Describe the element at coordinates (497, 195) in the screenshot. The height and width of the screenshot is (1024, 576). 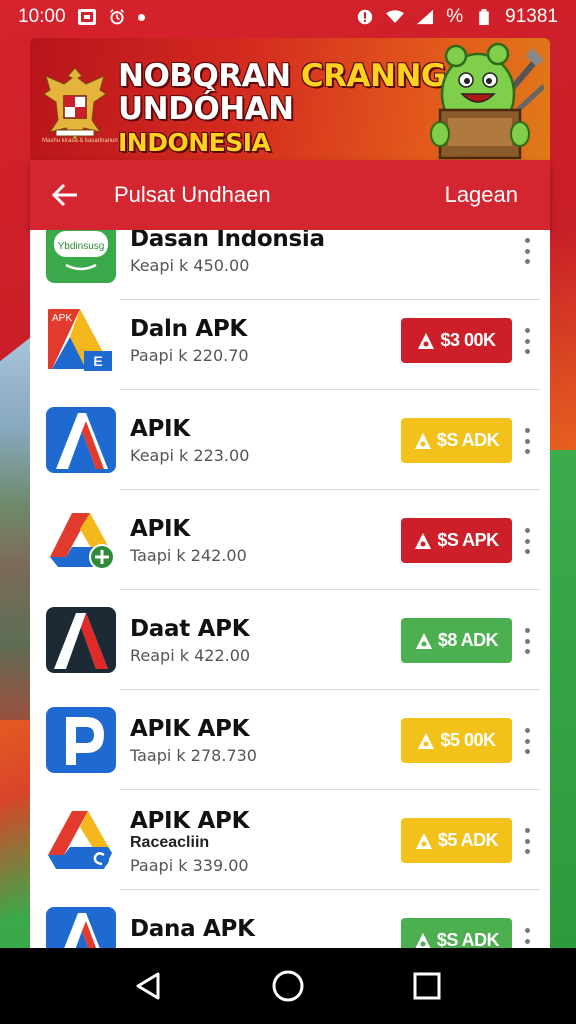
I see `header-action-button: Lagean` at that location.